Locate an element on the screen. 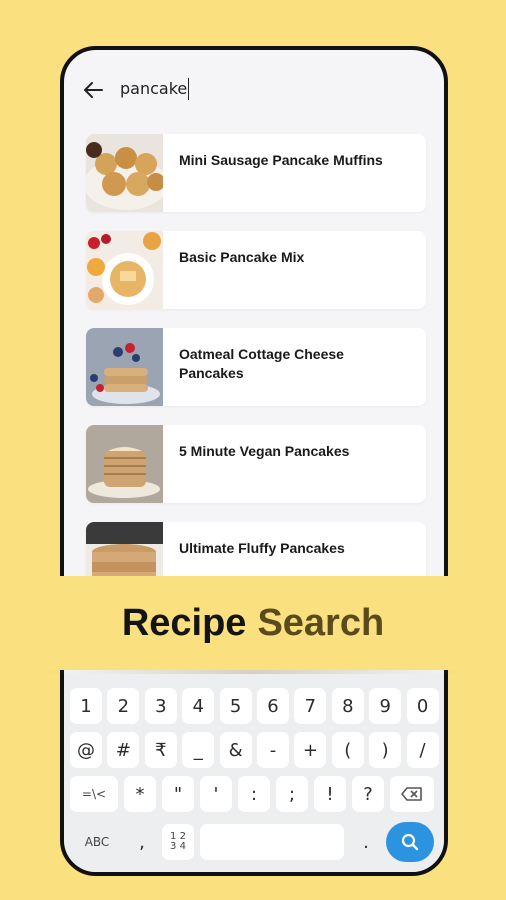 This screenshot has width=506, height=900. symbol-key-4: & is located at coordinates (235, 750).